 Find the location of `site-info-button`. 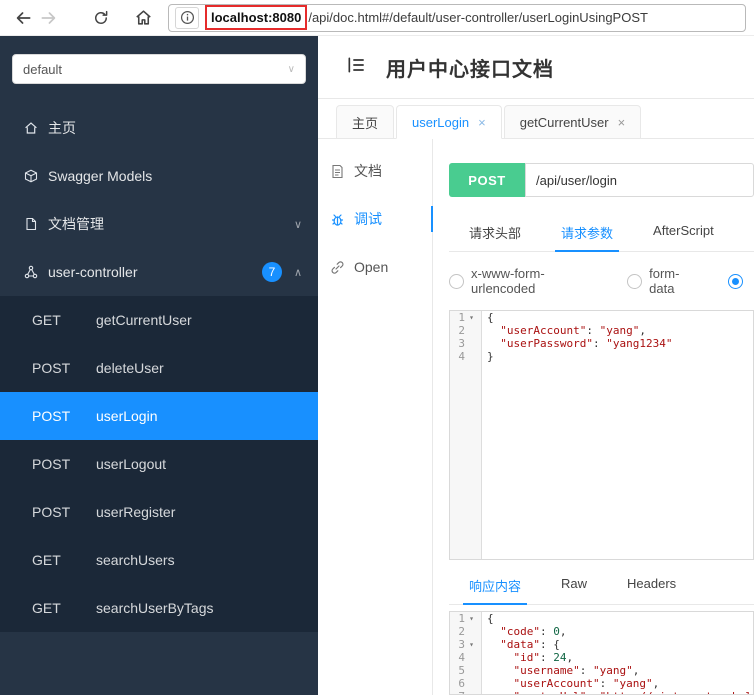

site-info-button is located at coordinates (187, 17).